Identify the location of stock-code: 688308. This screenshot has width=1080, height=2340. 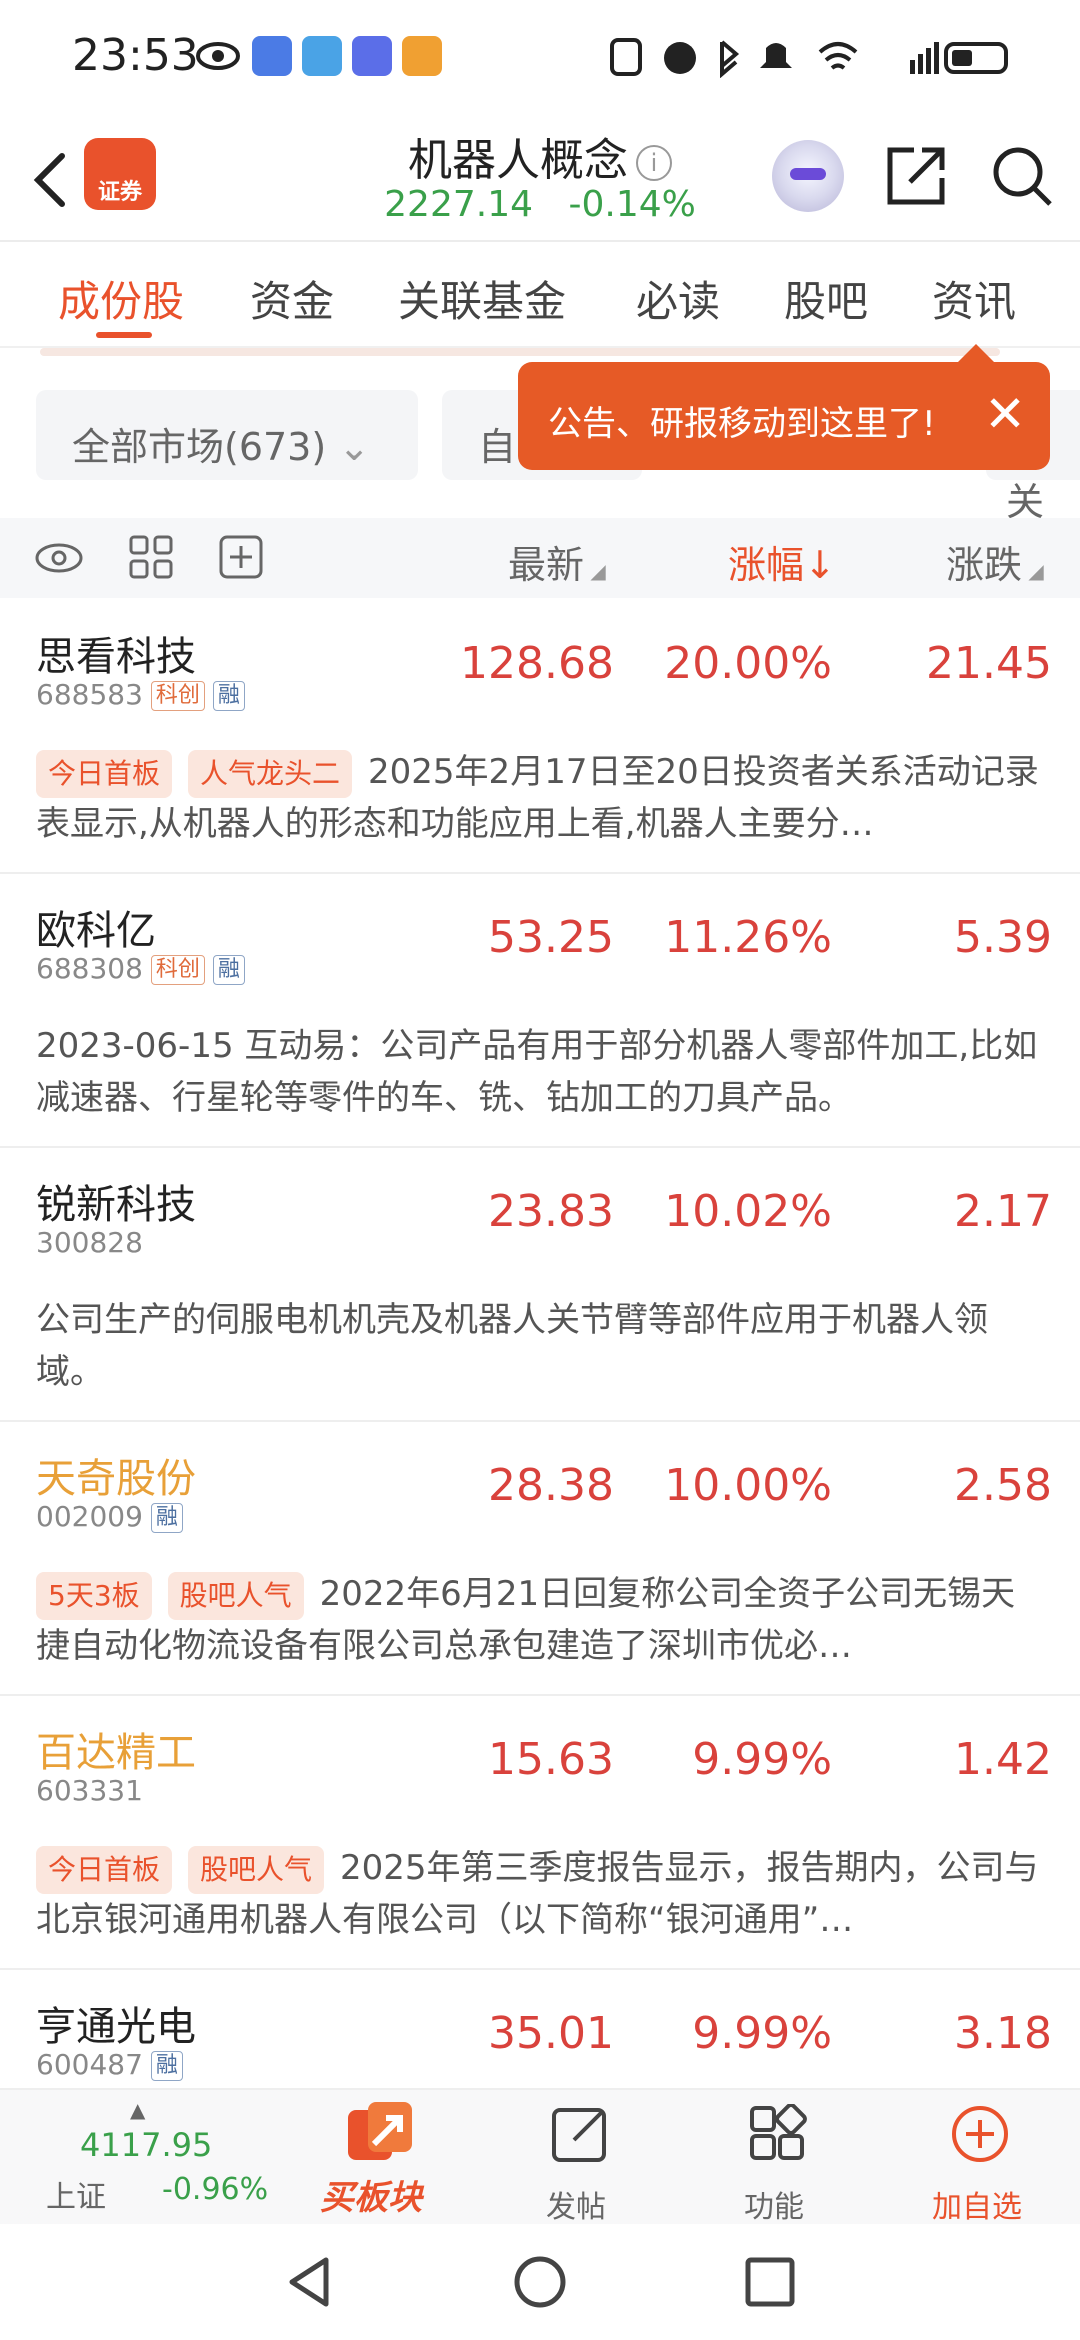
(89, 968).